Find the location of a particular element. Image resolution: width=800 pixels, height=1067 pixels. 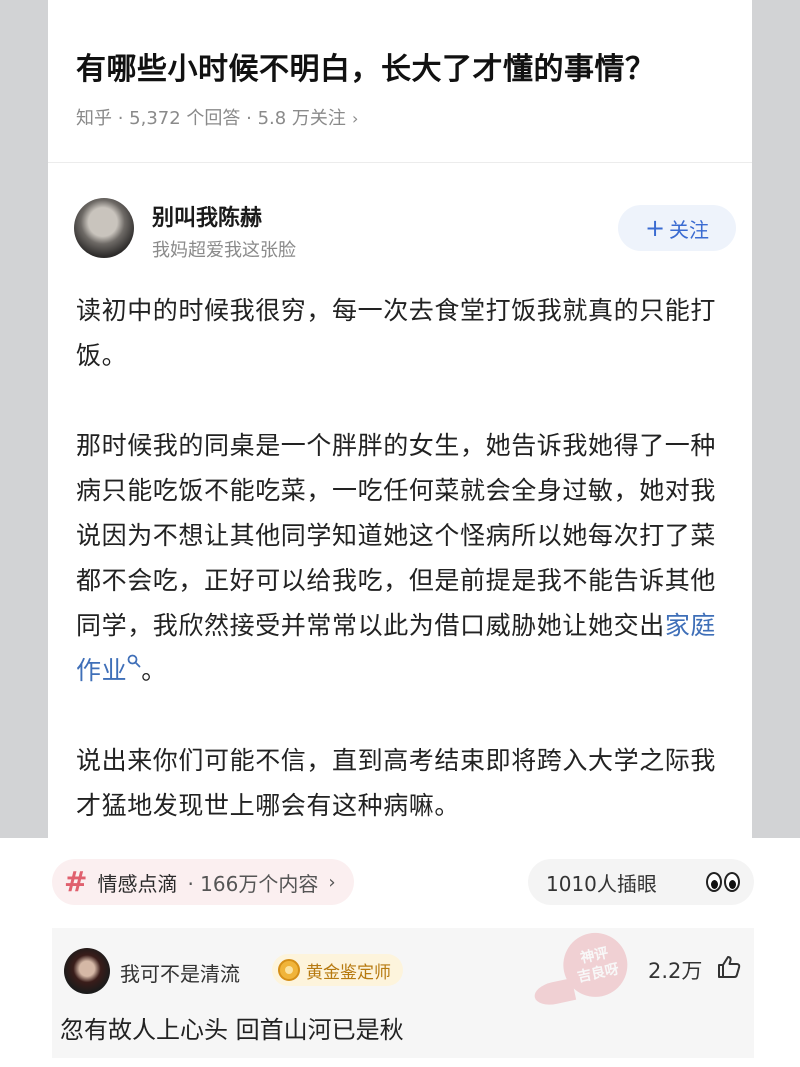

author-bio: 我妈超爱我这张脸 is located at coordinates (224, 250).